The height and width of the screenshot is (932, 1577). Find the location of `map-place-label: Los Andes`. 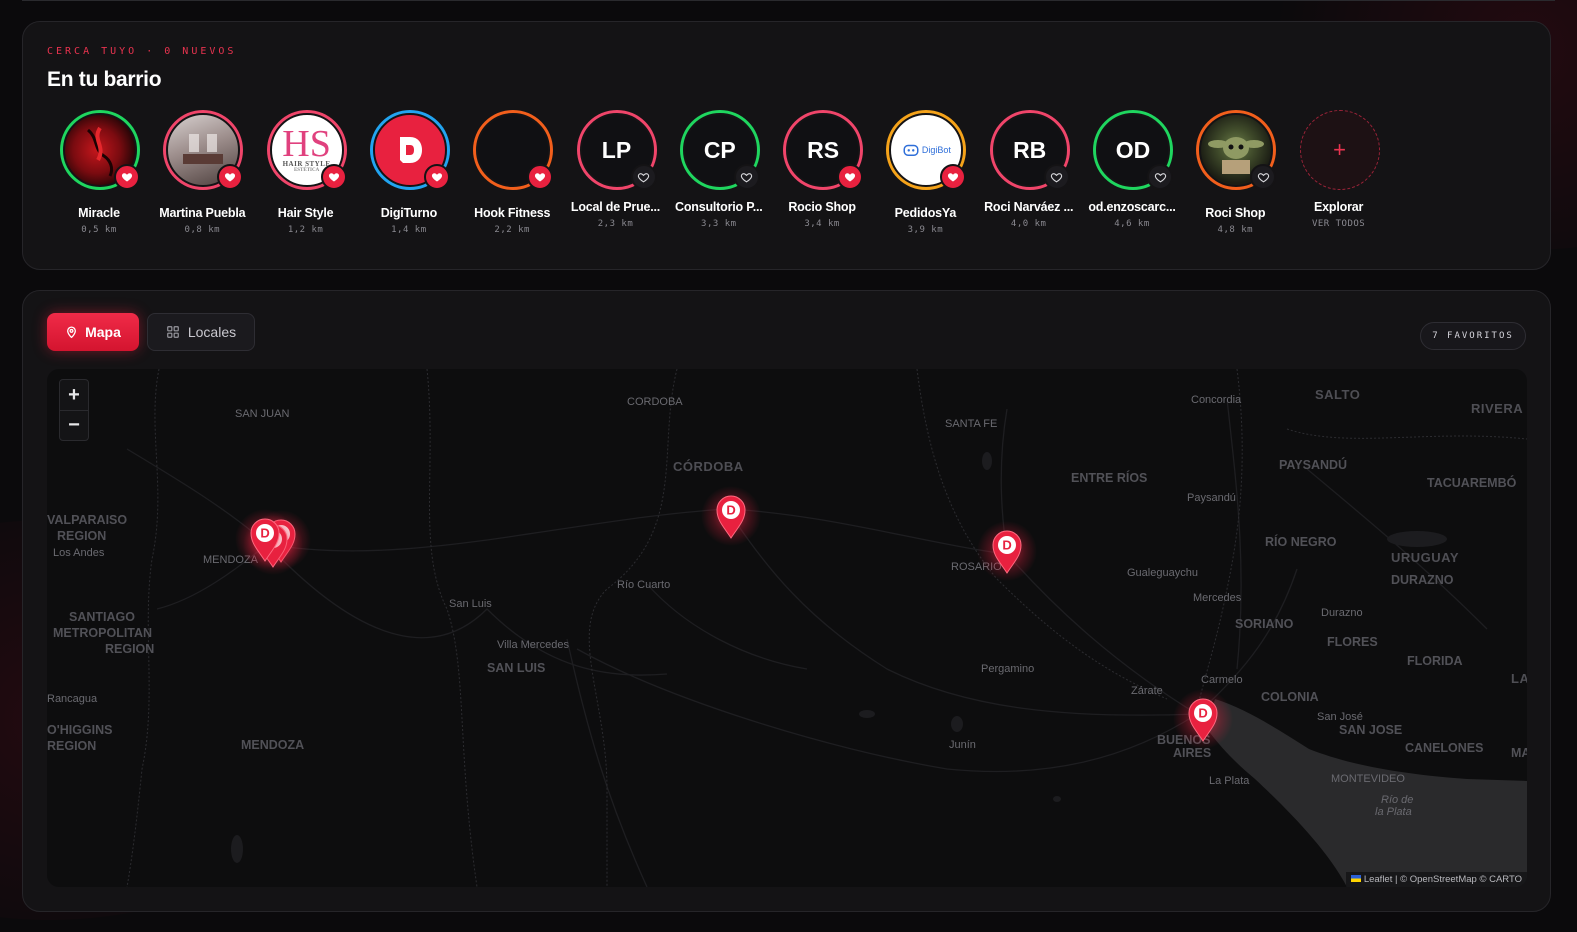

map-place-label: Los Andes is located at coordinates (79, 553).